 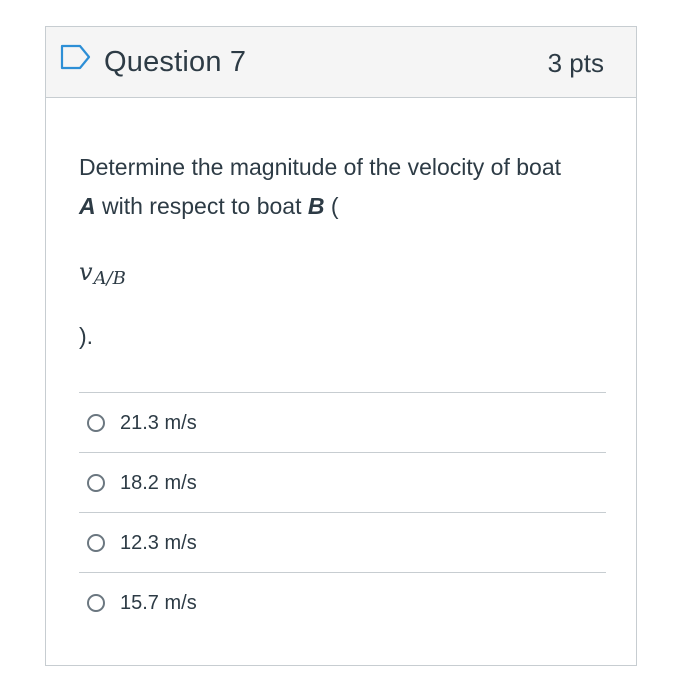 I want to click on prompt-closing: )., so click(x=86, y=336).